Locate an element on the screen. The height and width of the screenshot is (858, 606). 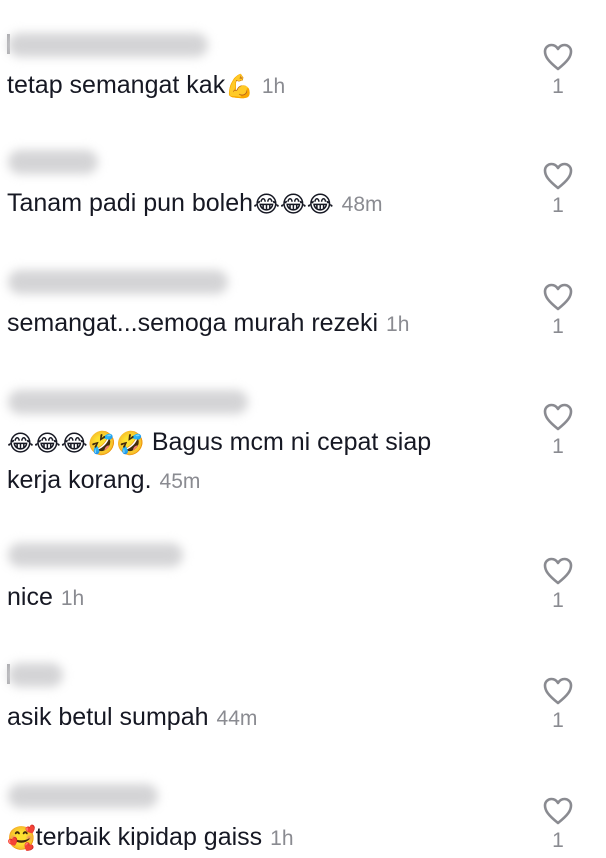
comment-text: tetap semangat kak💪 1h is located at coordinates (146, 86).